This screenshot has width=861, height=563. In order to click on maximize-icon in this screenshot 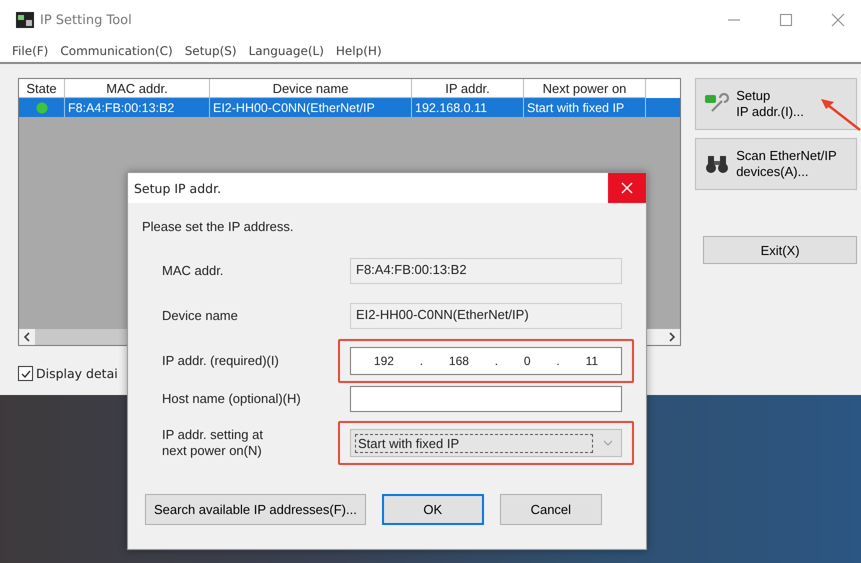, I will do `click(786, 20)`.